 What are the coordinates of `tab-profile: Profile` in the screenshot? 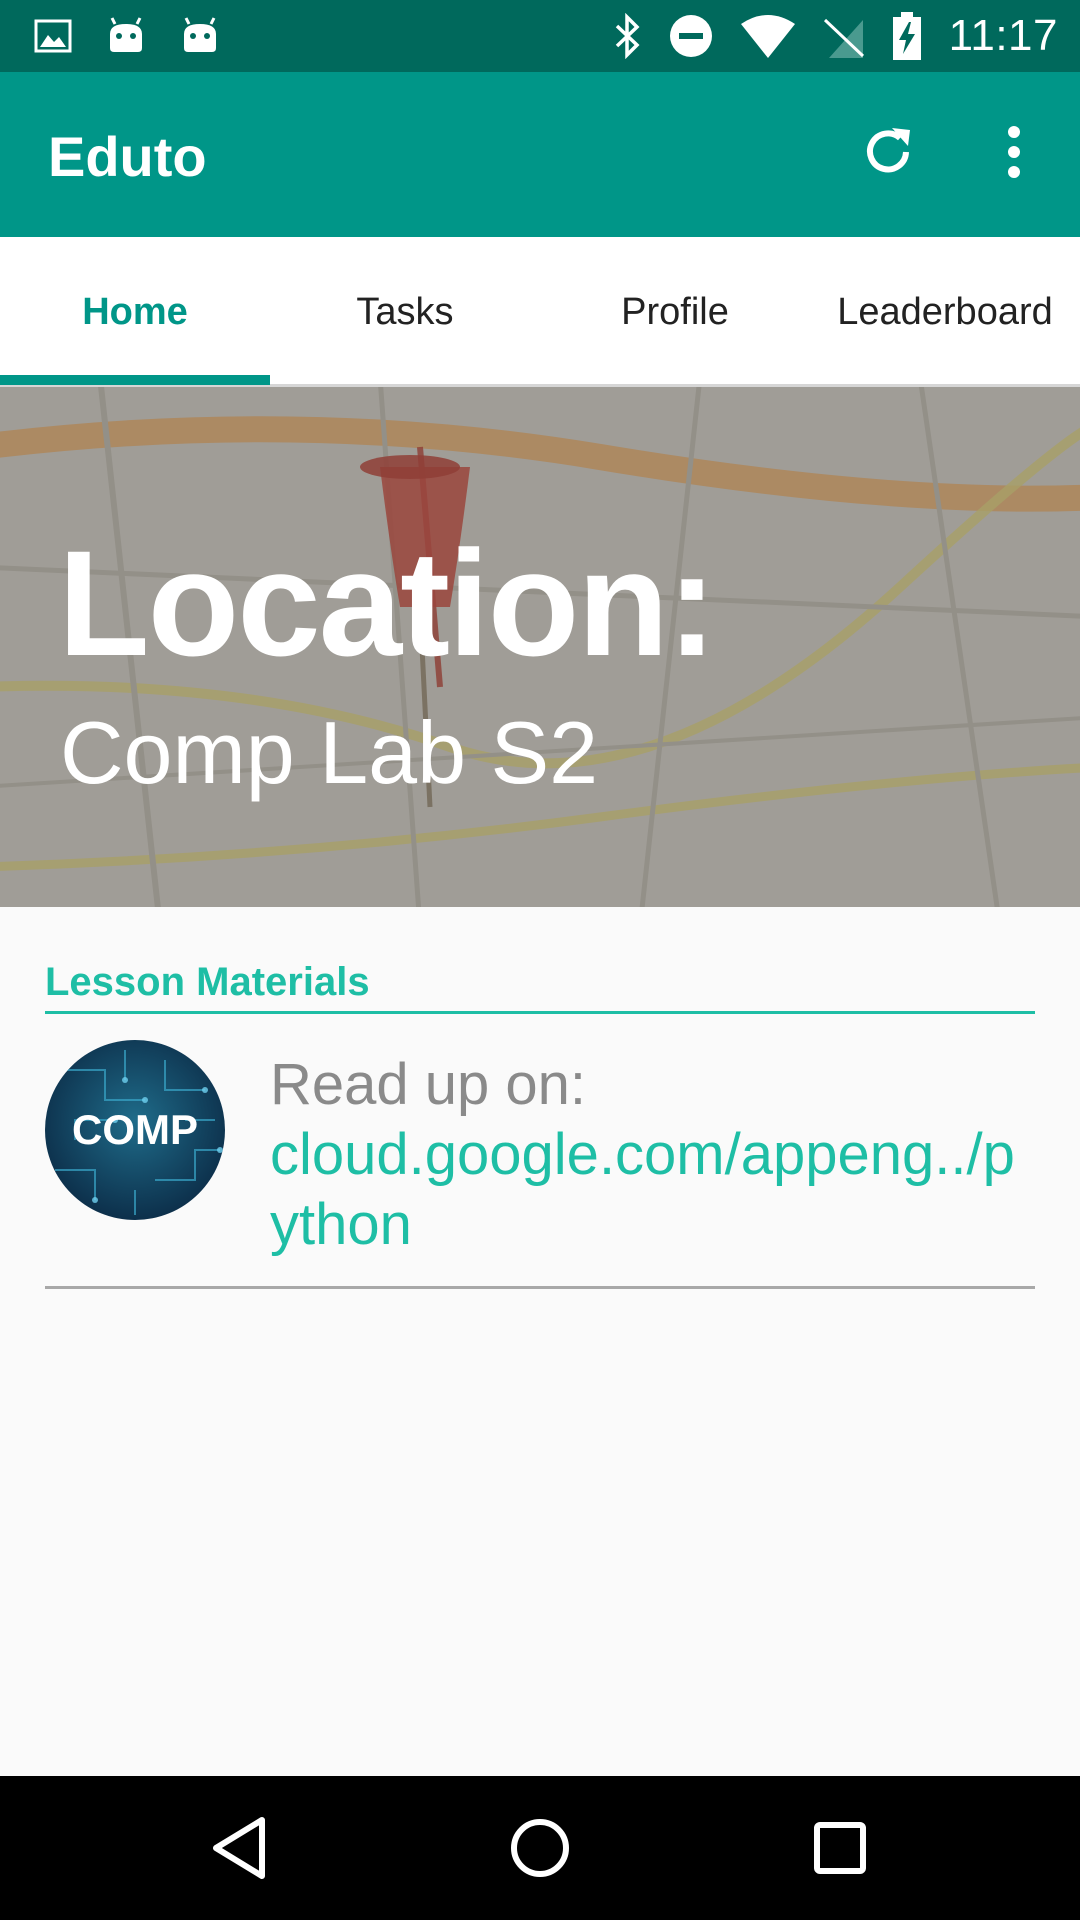 It's located at (675, 312).